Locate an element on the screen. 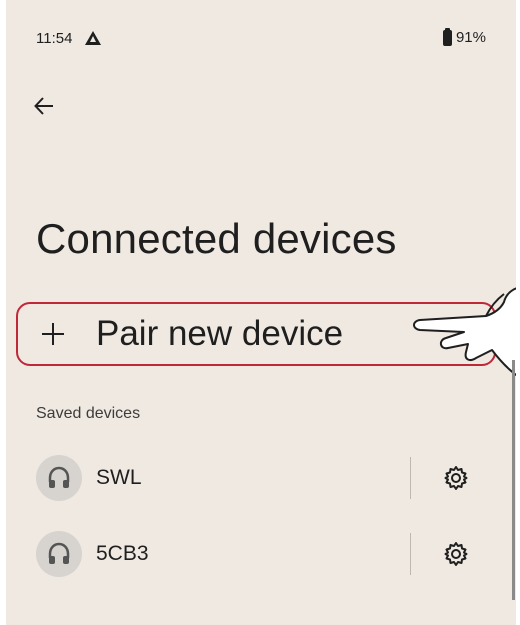 The height and width of the screenshot is (625, 520). battery-percent: 91% is located at coordinates (470, 37).